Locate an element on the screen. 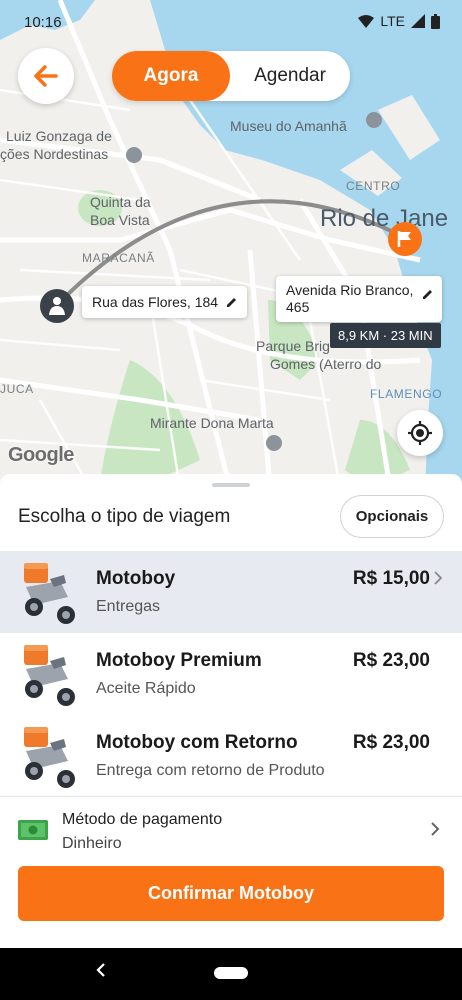  map-label-parque-2: Gomes (Aterro do is located at coordinates (326, 364).